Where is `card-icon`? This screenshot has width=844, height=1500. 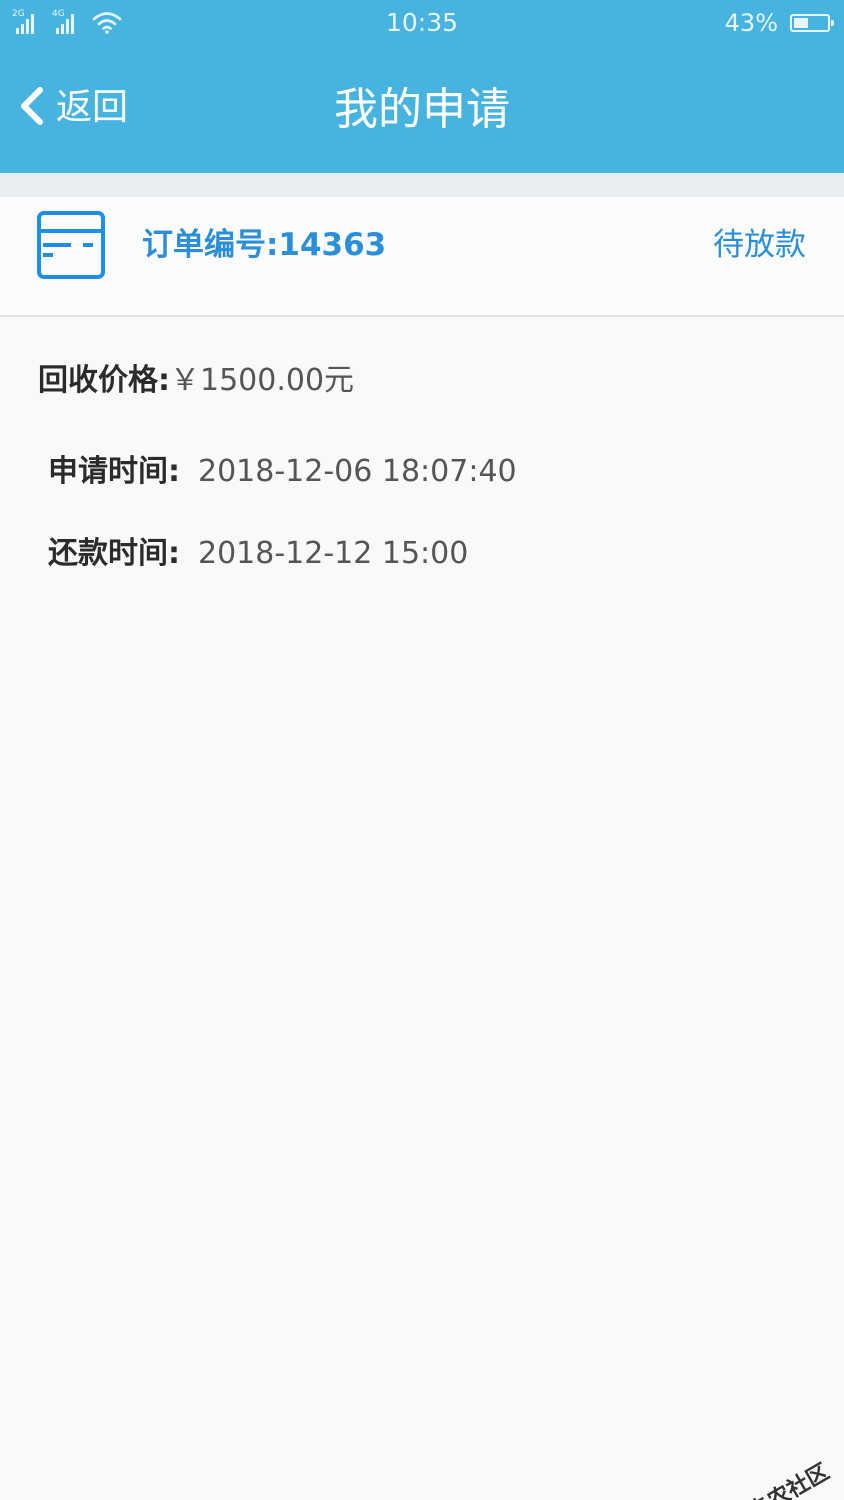
card-icon is located at coordinates (71, 245).